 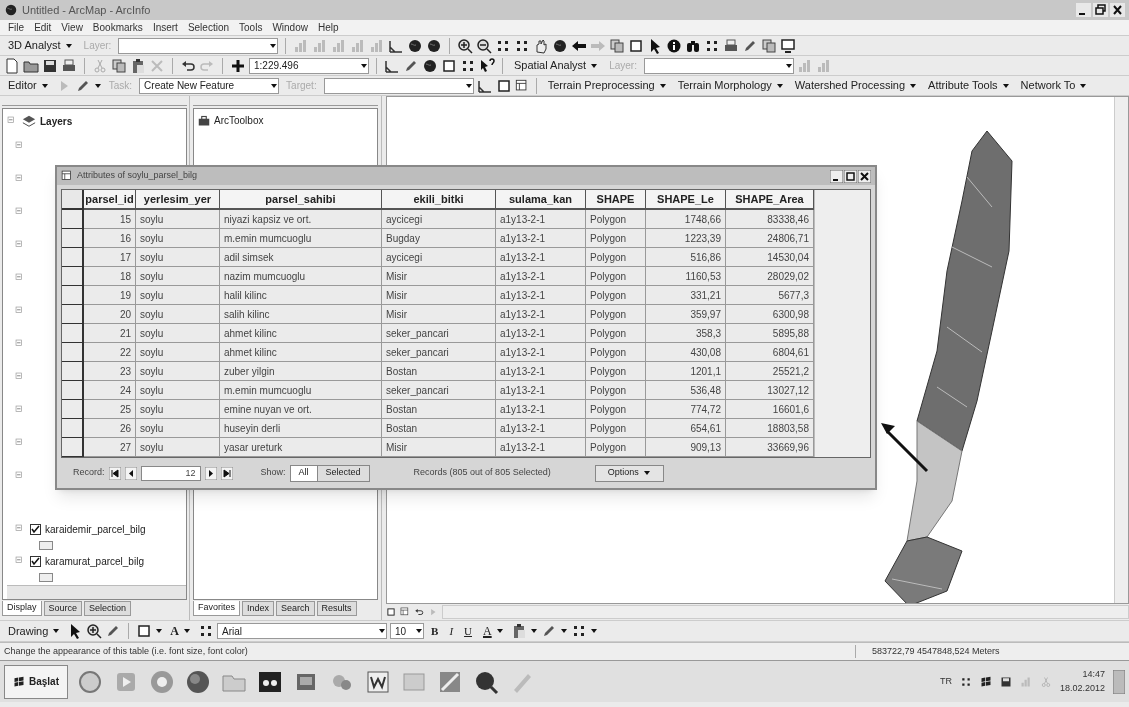 What do you see at coordinates (304, 473) in the screenshot?
I see `toggle-button: All` at bounding box center [304, 473].